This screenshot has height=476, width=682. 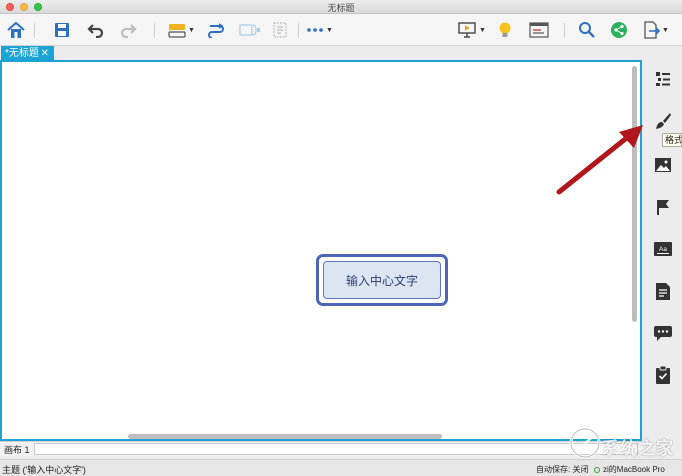 What do you see at coordinates (652, 30) in the screenshot?
I see `export-icon` at bounding box center [652, 30].